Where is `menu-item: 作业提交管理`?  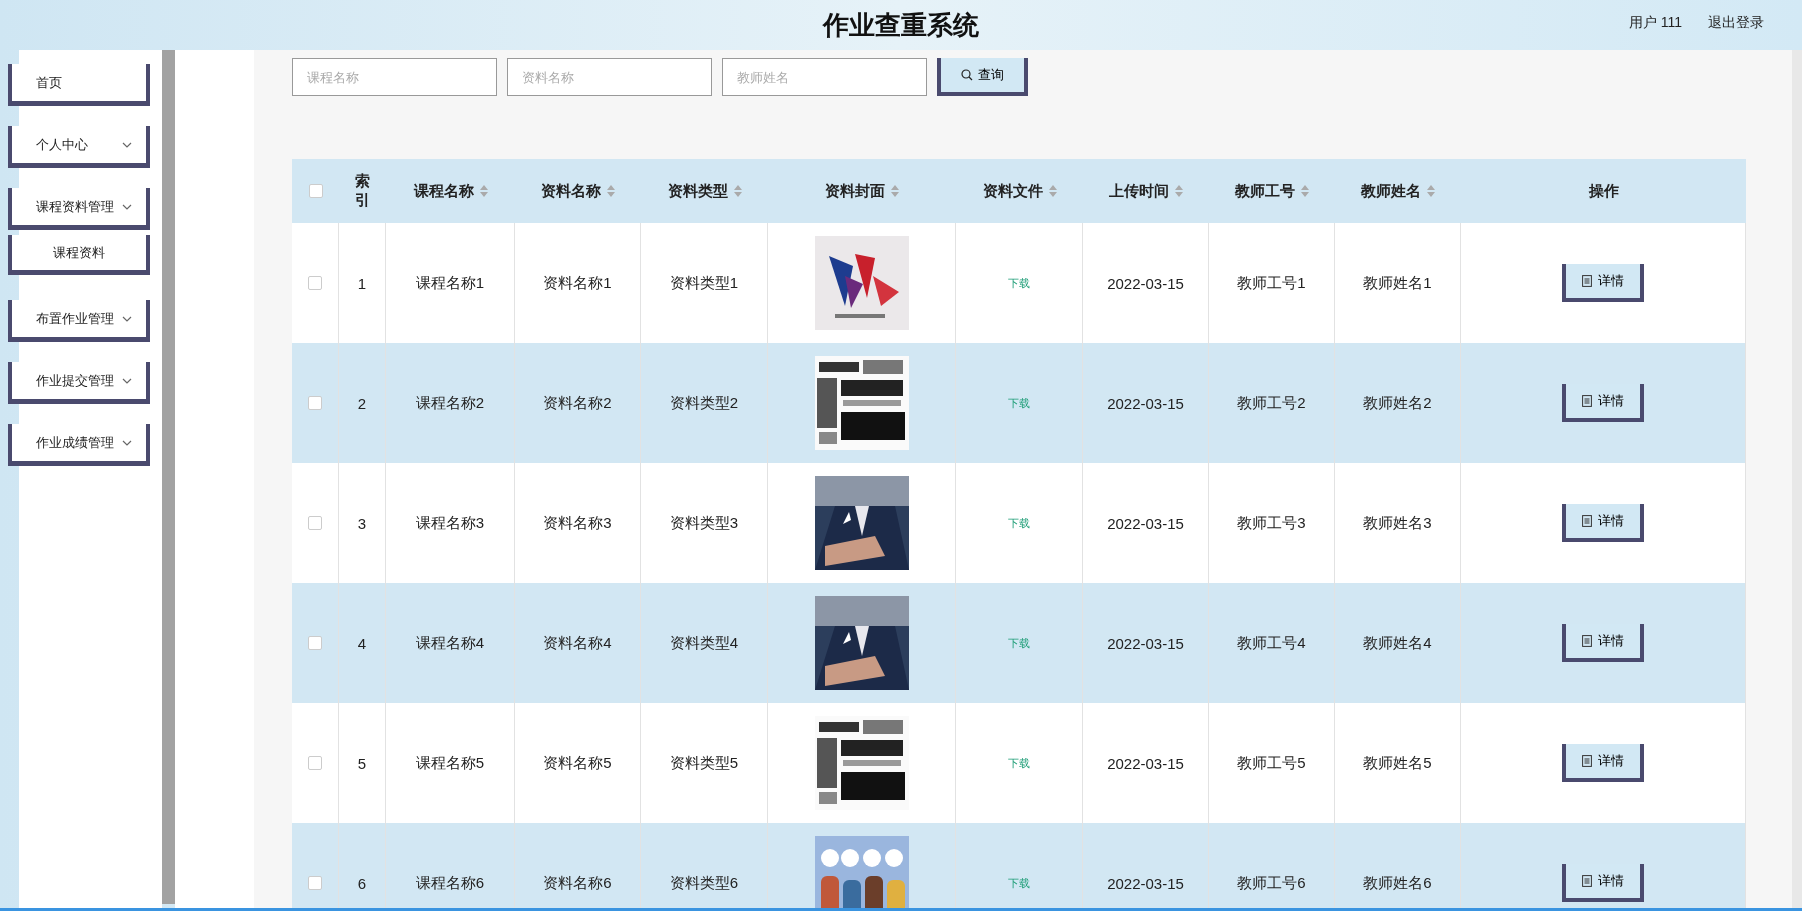
menu-item: 作业提交管理 is located at coordinates (79, 383).